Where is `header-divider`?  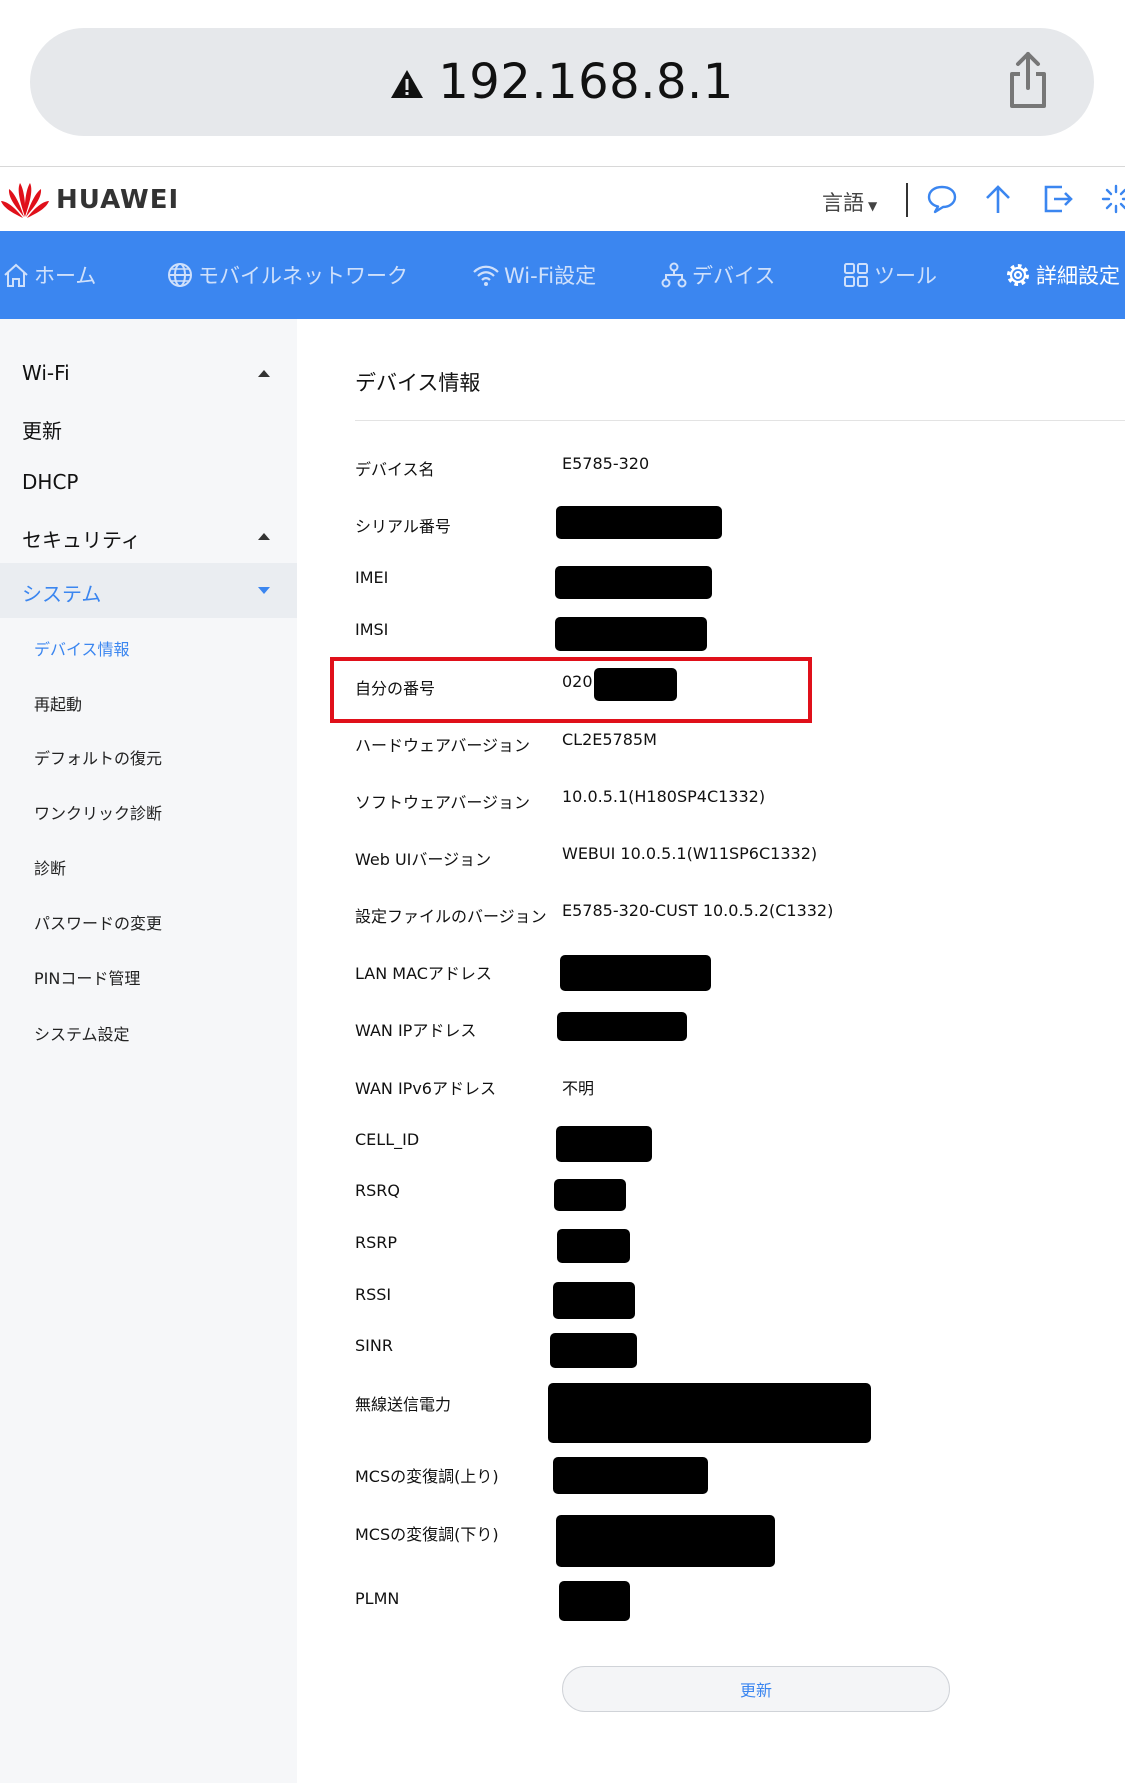 header-divider is located at coordinates (907, 200).